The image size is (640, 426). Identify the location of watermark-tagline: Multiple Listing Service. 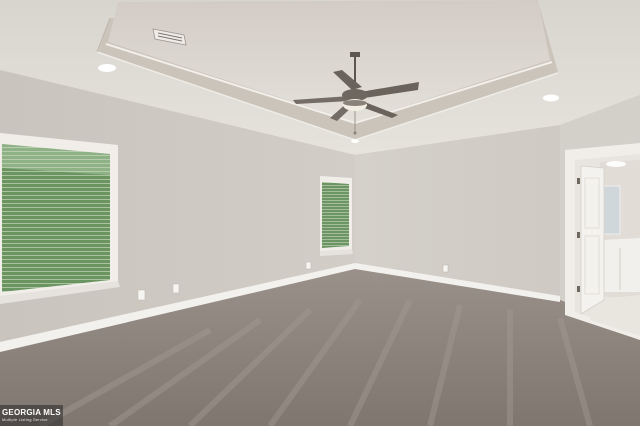
(25, 419).